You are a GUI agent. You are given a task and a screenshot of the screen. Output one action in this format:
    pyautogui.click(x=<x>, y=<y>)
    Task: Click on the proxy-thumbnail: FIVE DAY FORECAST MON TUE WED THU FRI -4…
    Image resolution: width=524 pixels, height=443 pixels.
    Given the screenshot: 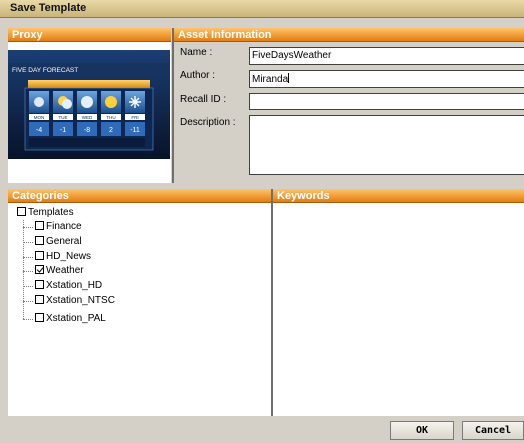 What is the action you would take?
    pyautogui.click(x=89, y=104)
    